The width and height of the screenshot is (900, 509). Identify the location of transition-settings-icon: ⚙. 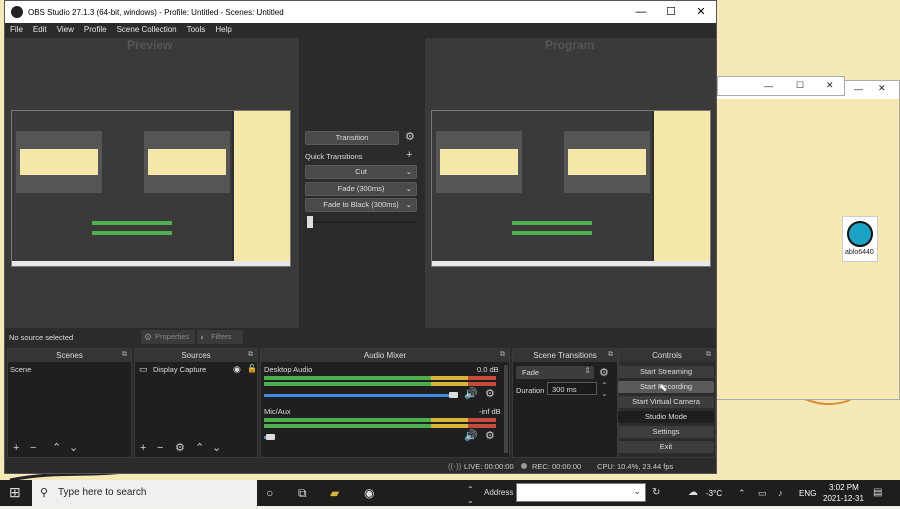
(410, 137).